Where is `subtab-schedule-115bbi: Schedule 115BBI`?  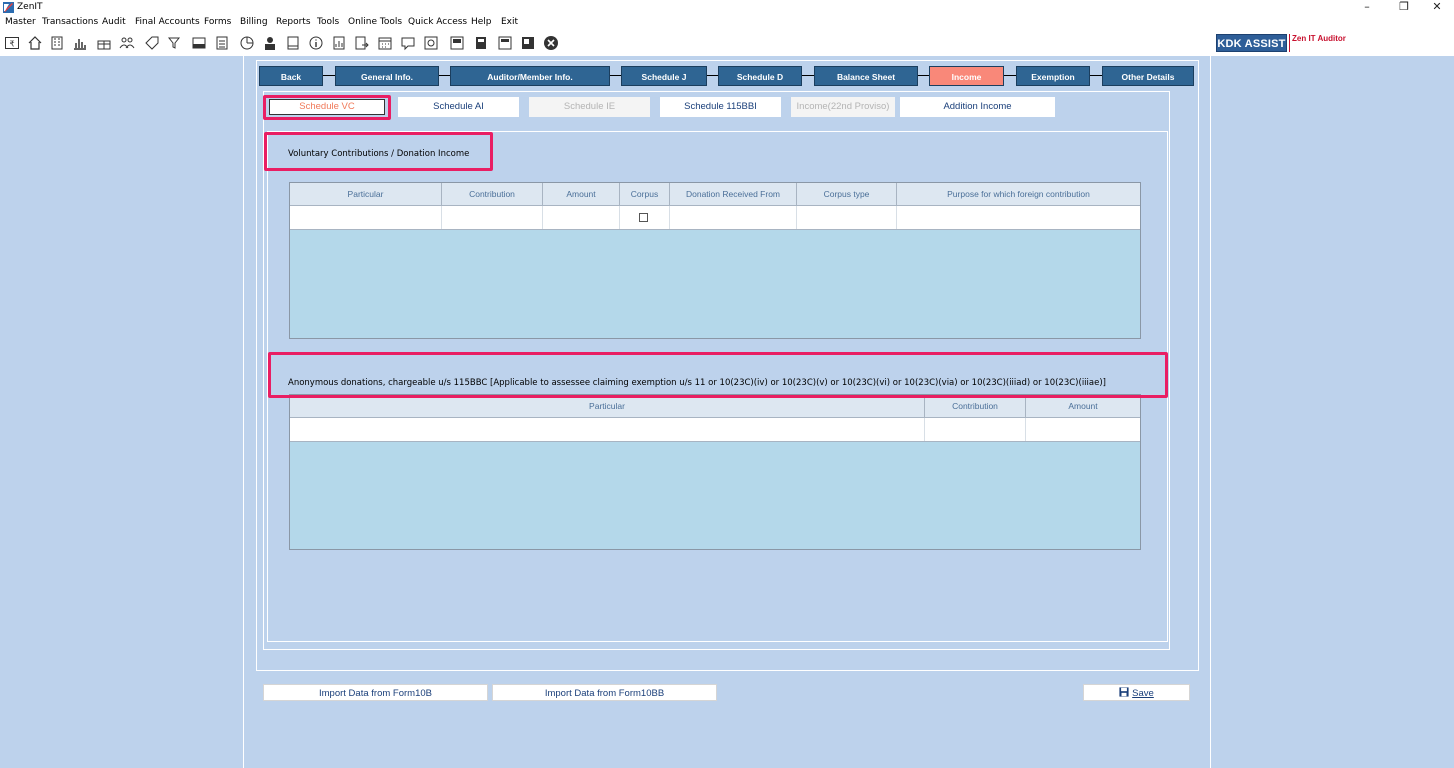
subtab-schedule-115bbi: Schedule 115BBI is located at coordinates (720, 107).